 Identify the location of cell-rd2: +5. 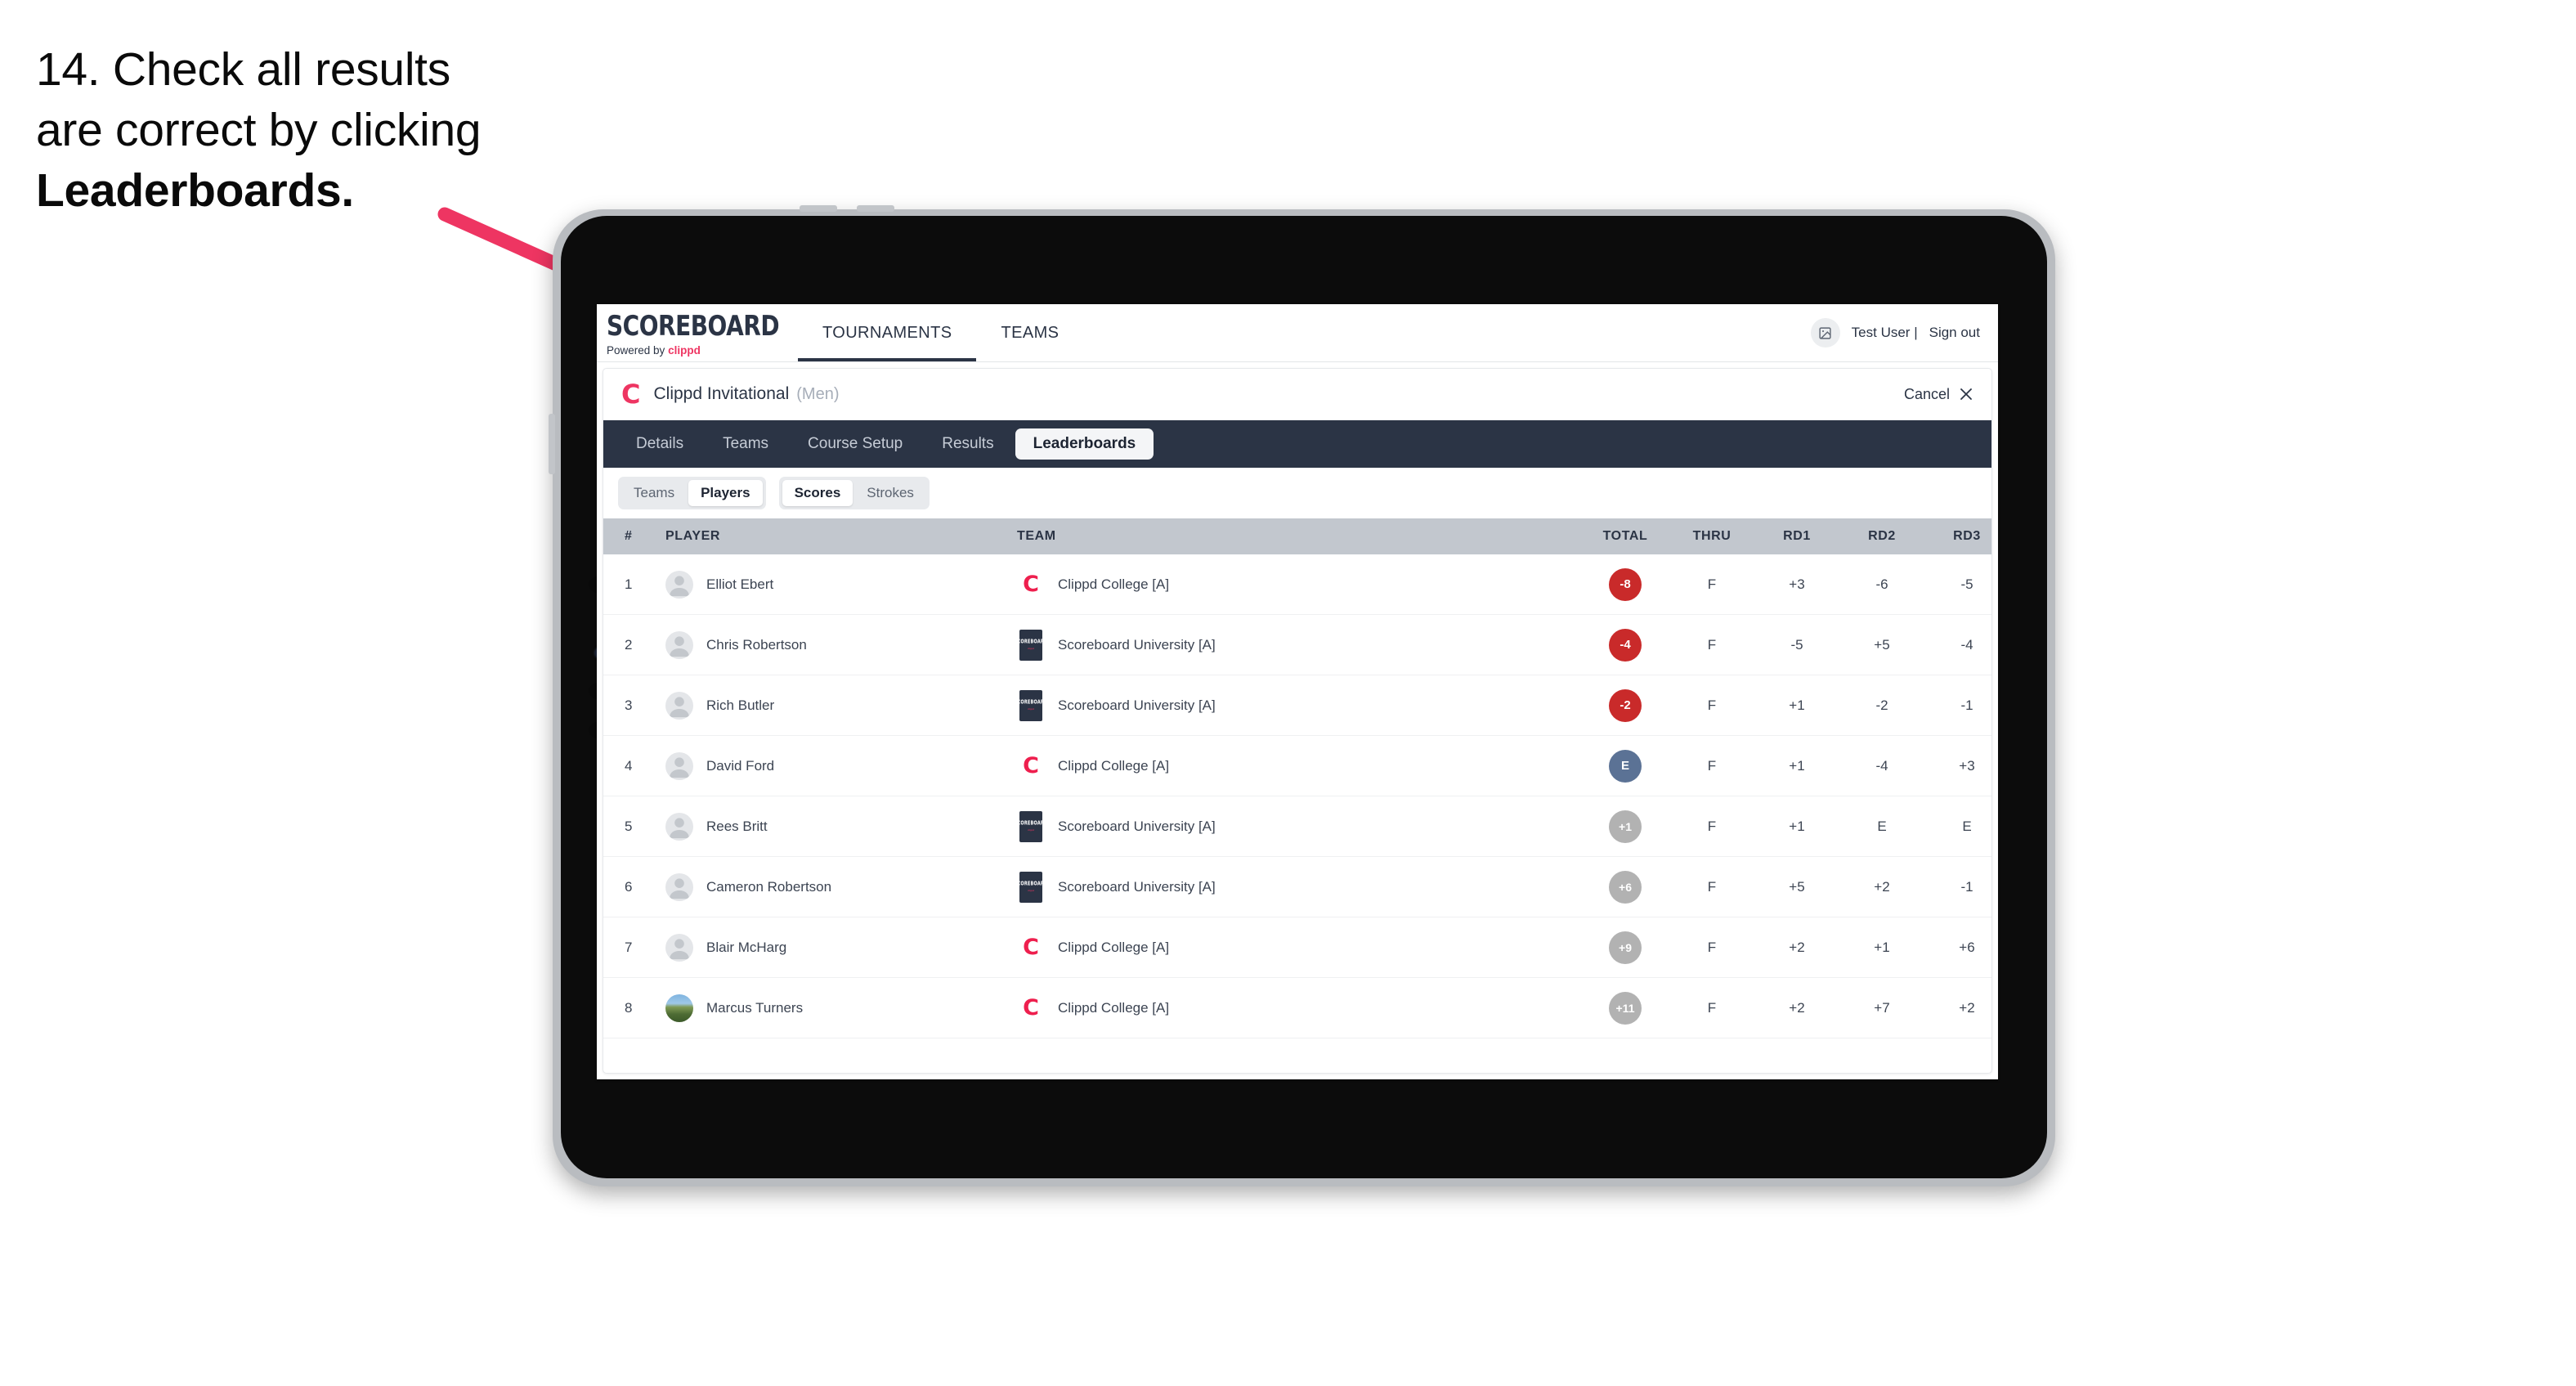
(1882, 644).